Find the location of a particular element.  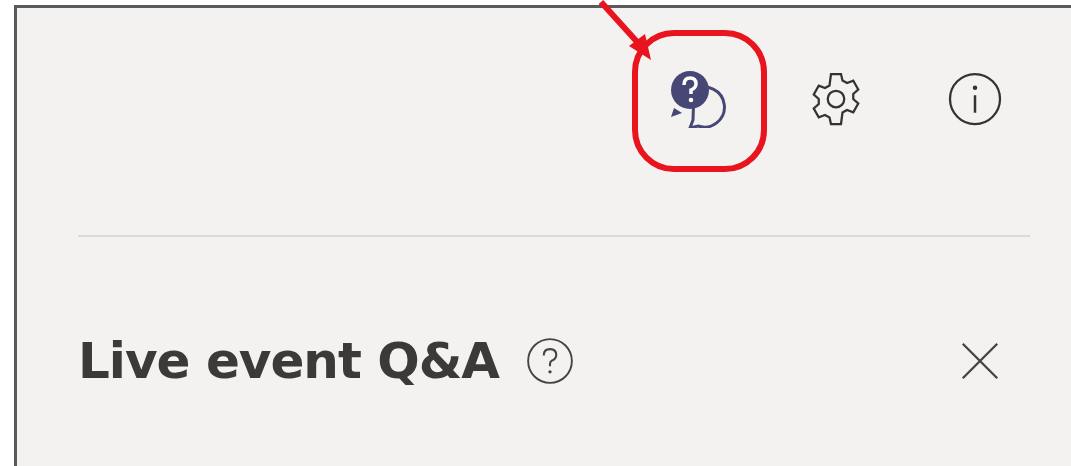

panel-title: Live event Q&A is located at coordinates (289, 361).